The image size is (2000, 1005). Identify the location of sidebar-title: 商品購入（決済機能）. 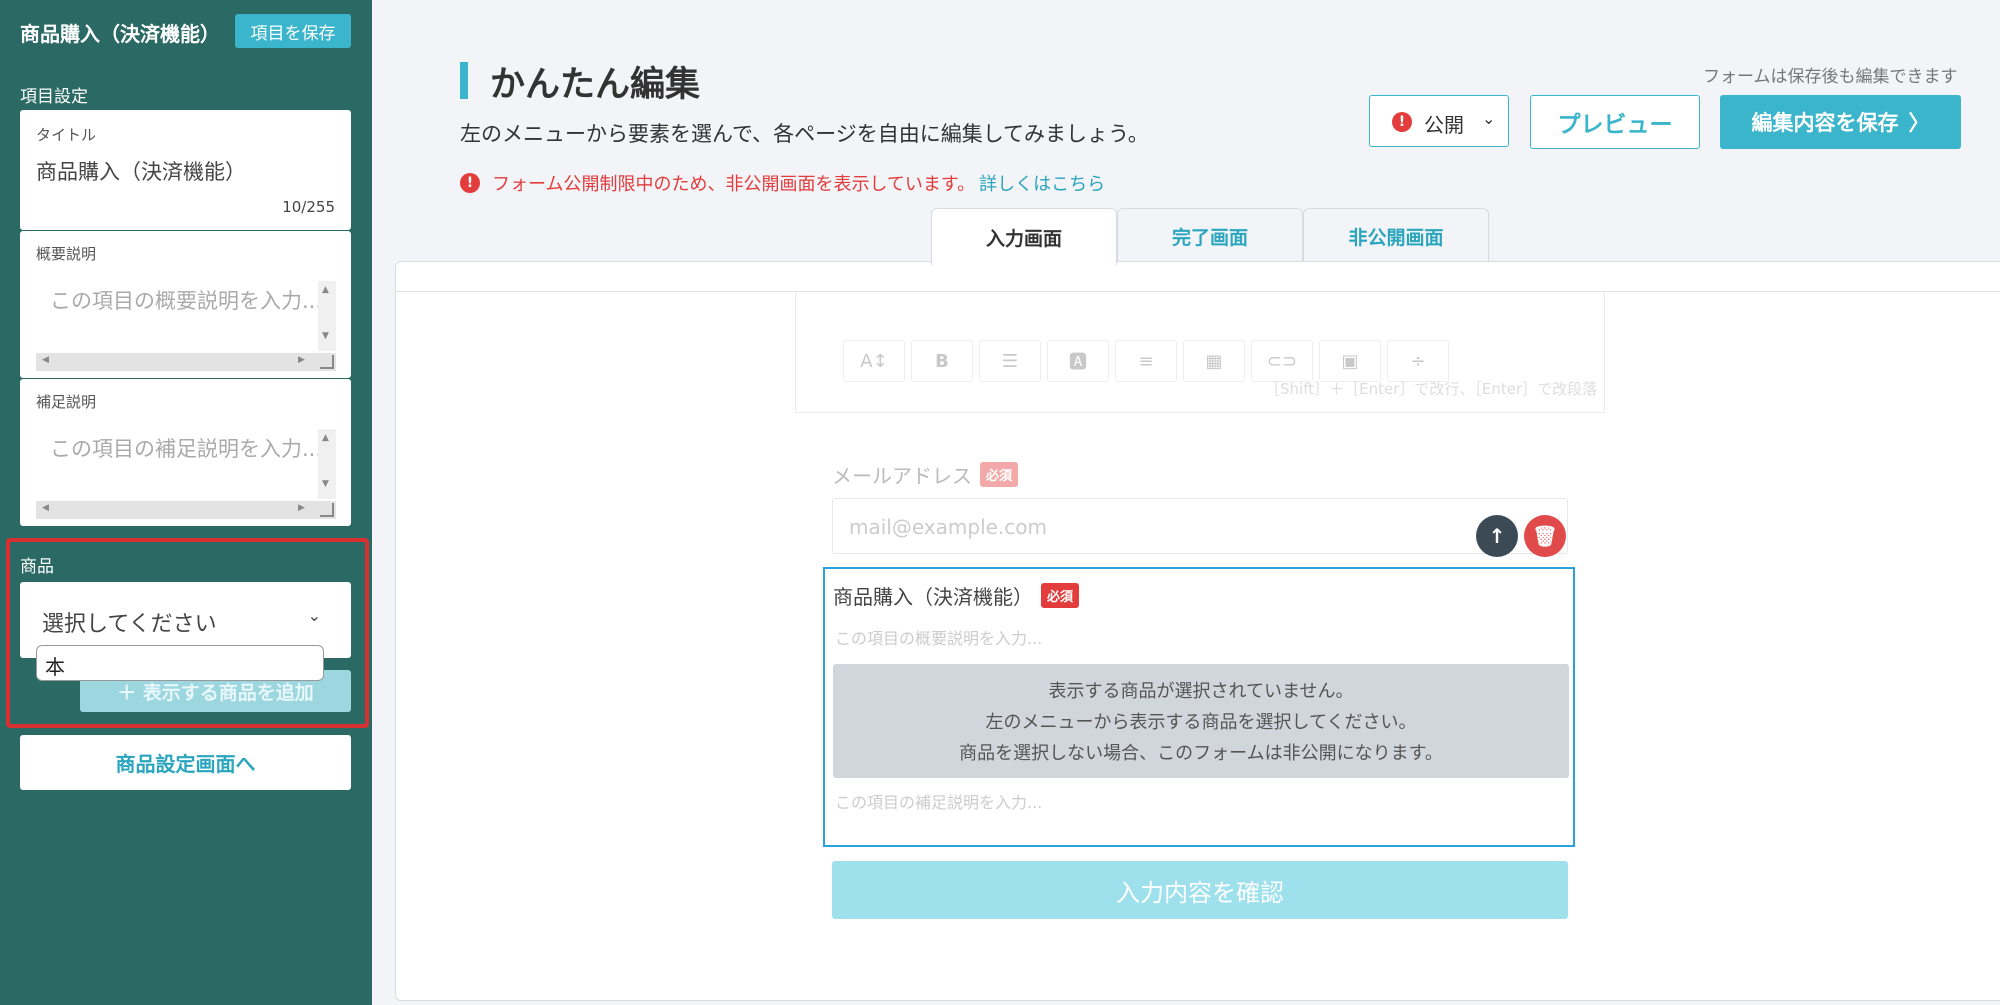
(120, 34).